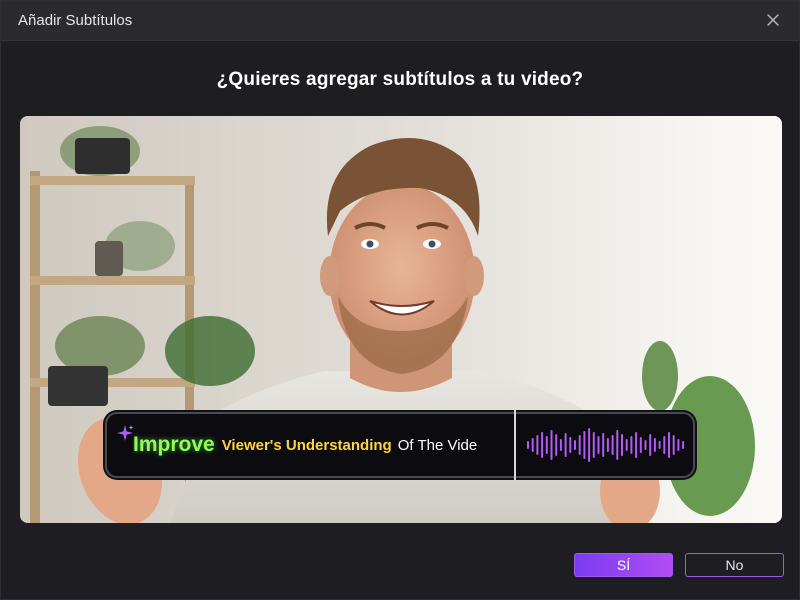  I want to click on yes-button: SÍ, so click(623, 565).